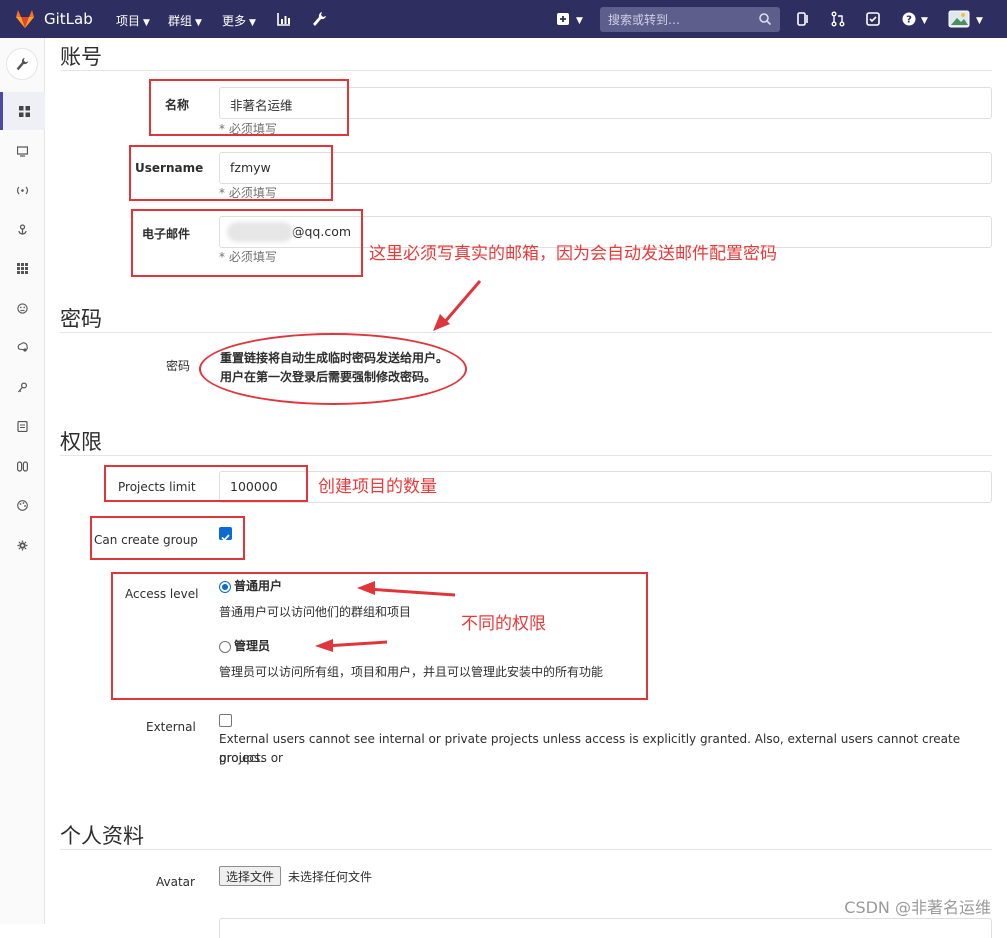 The width and height of the screenshot is (1007, 938). I want to click on sidebar-item-messages, so click(22, 190).